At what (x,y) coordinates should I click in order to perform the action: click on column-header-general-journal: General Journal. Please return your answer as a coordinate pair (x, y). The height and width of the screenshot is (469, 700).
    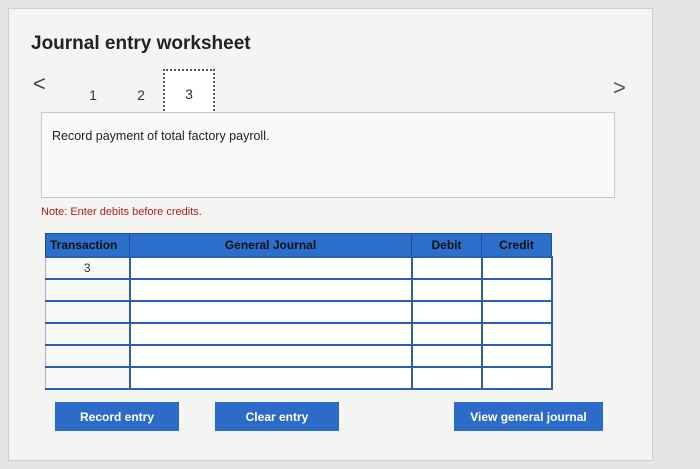
    Looking at the image, I should click on (270, 245).